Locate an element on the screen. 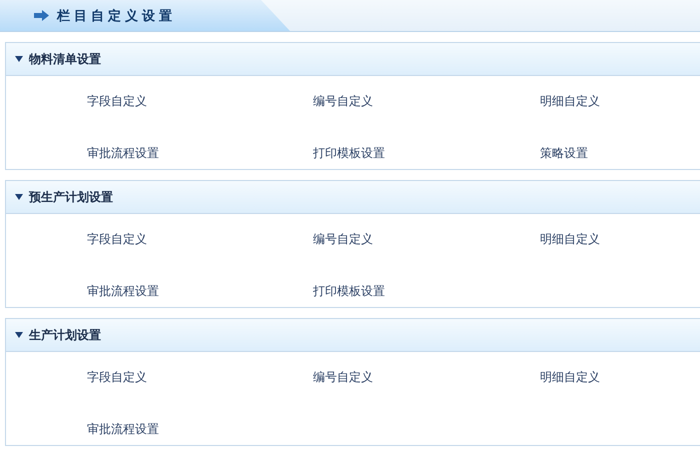  section-header: 预生产计划设置 is located at coordinates (353, 197).